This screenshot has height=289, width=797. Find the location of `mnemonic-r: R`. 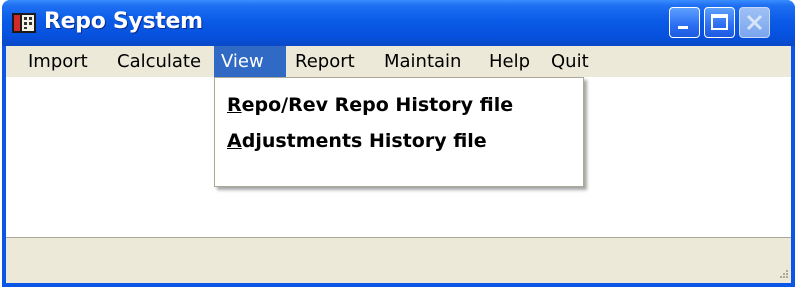

mnemonic-r: R is located at coordinates (234, 105).